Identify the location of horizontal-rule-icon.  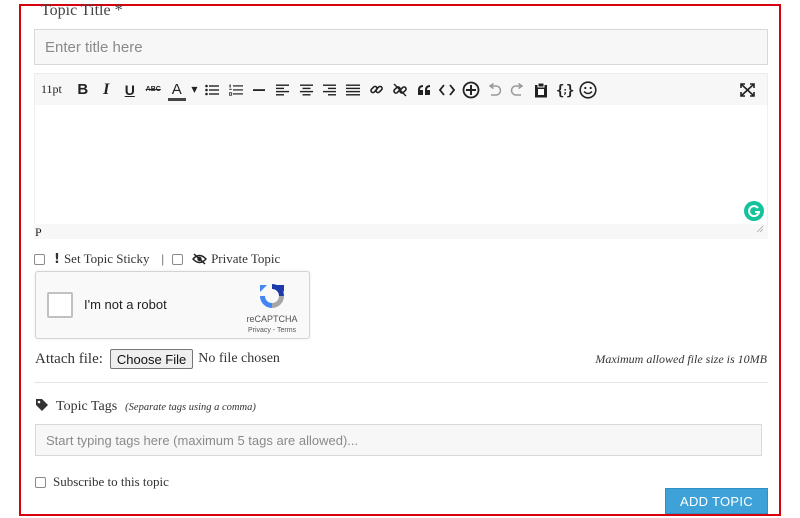
(260, 90).